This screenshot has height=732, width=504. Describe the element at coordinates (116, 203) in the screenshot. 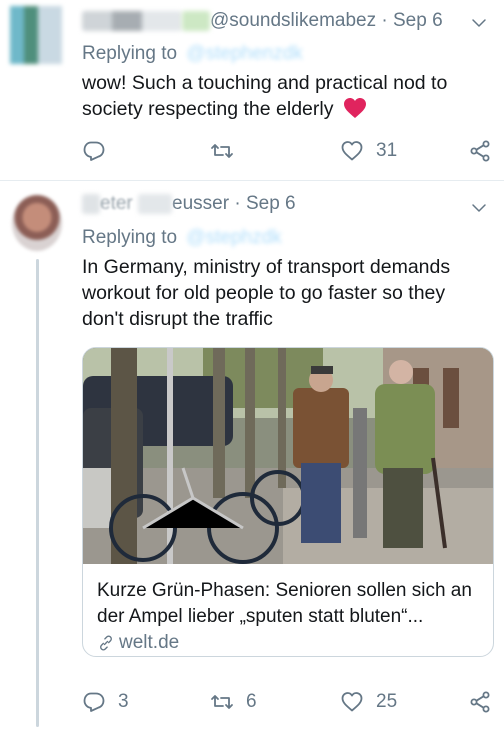

I see `author-name: eter` at that location.